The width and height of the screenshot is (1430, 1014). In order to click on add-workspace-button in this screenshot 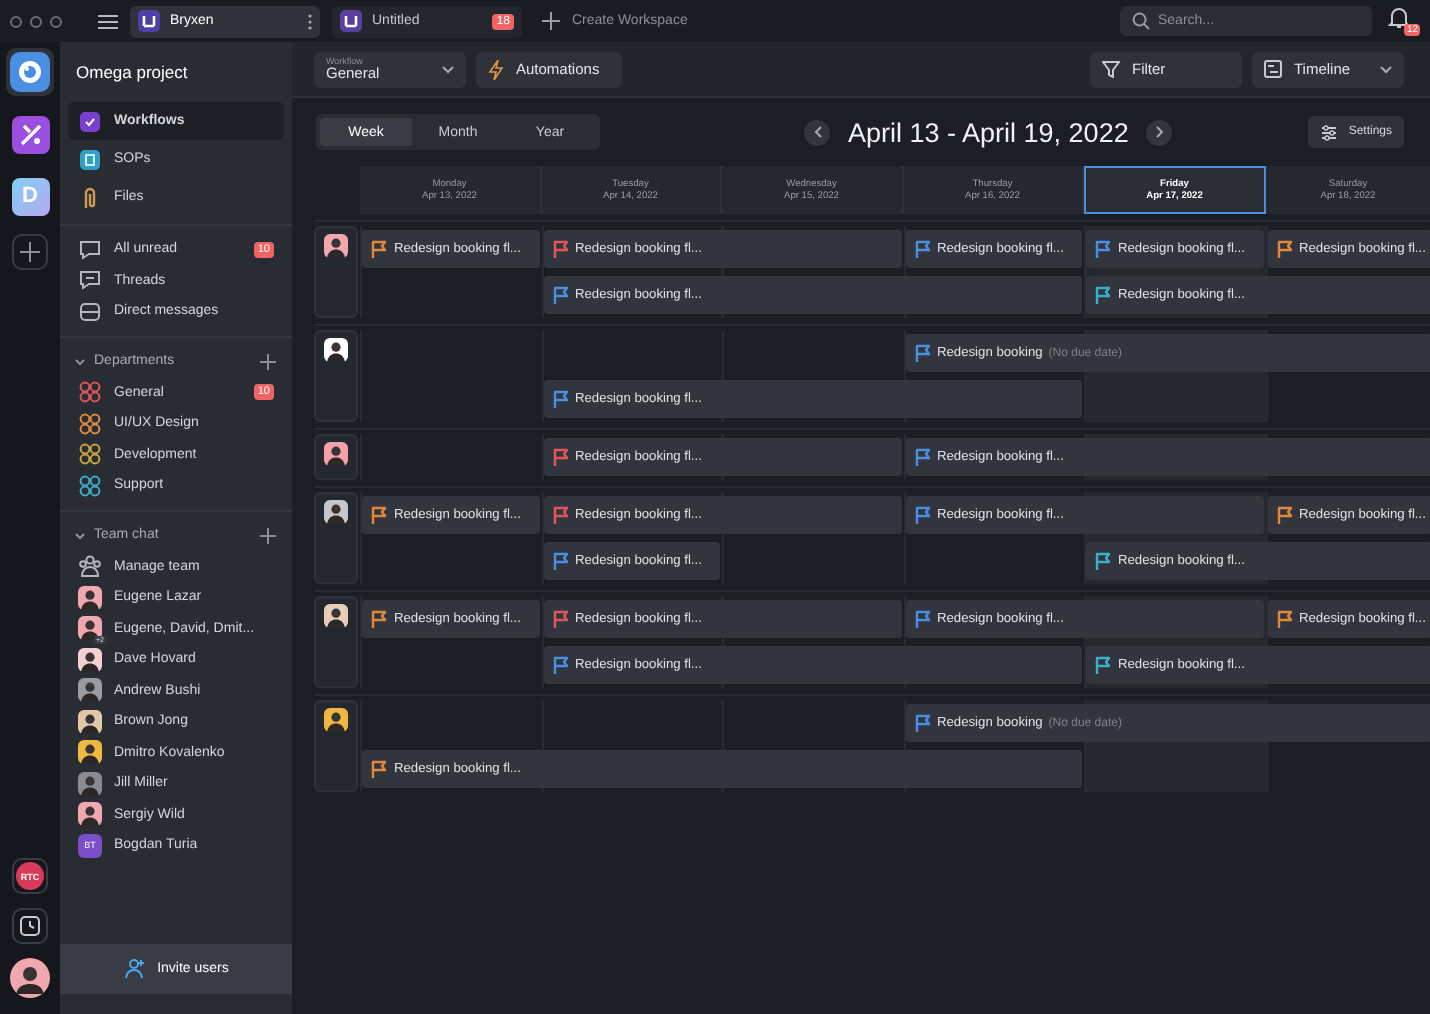, I will do `click(30, 252)`.